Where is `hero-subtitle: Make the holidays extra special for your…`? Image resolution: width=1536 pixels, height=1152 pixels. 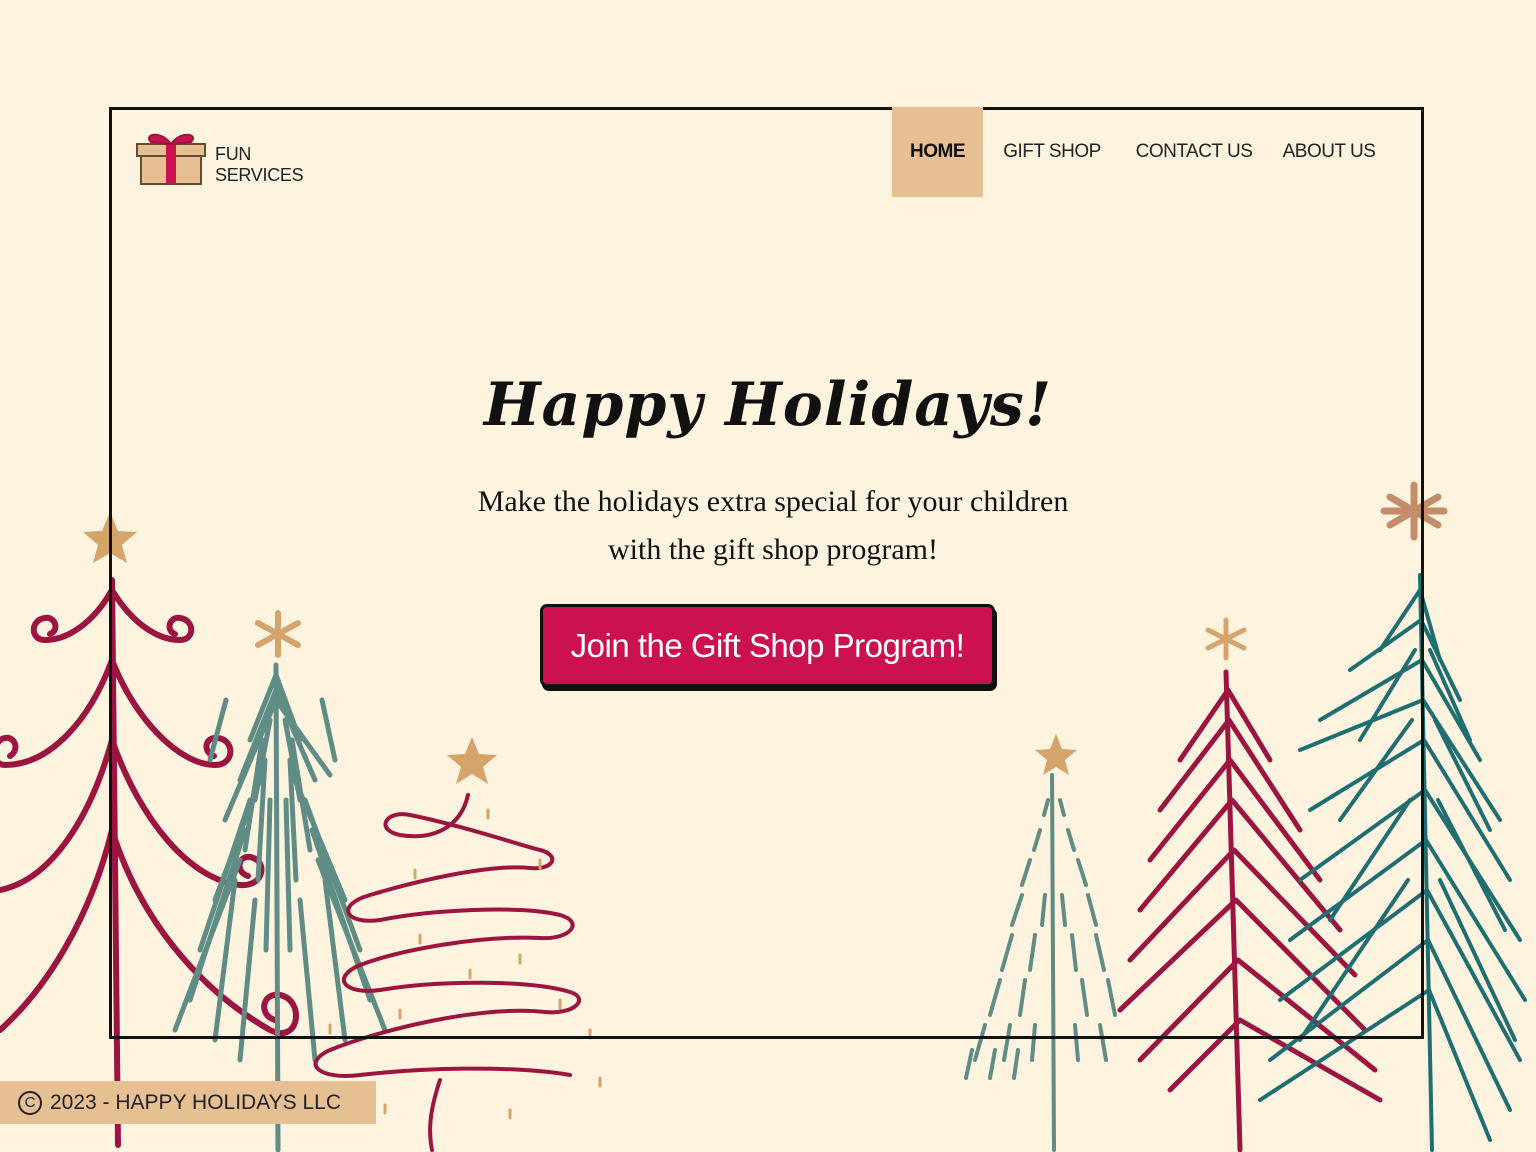
hero-subtitle: Make the holidays extra special for your… is located at coordinates (768, 526).